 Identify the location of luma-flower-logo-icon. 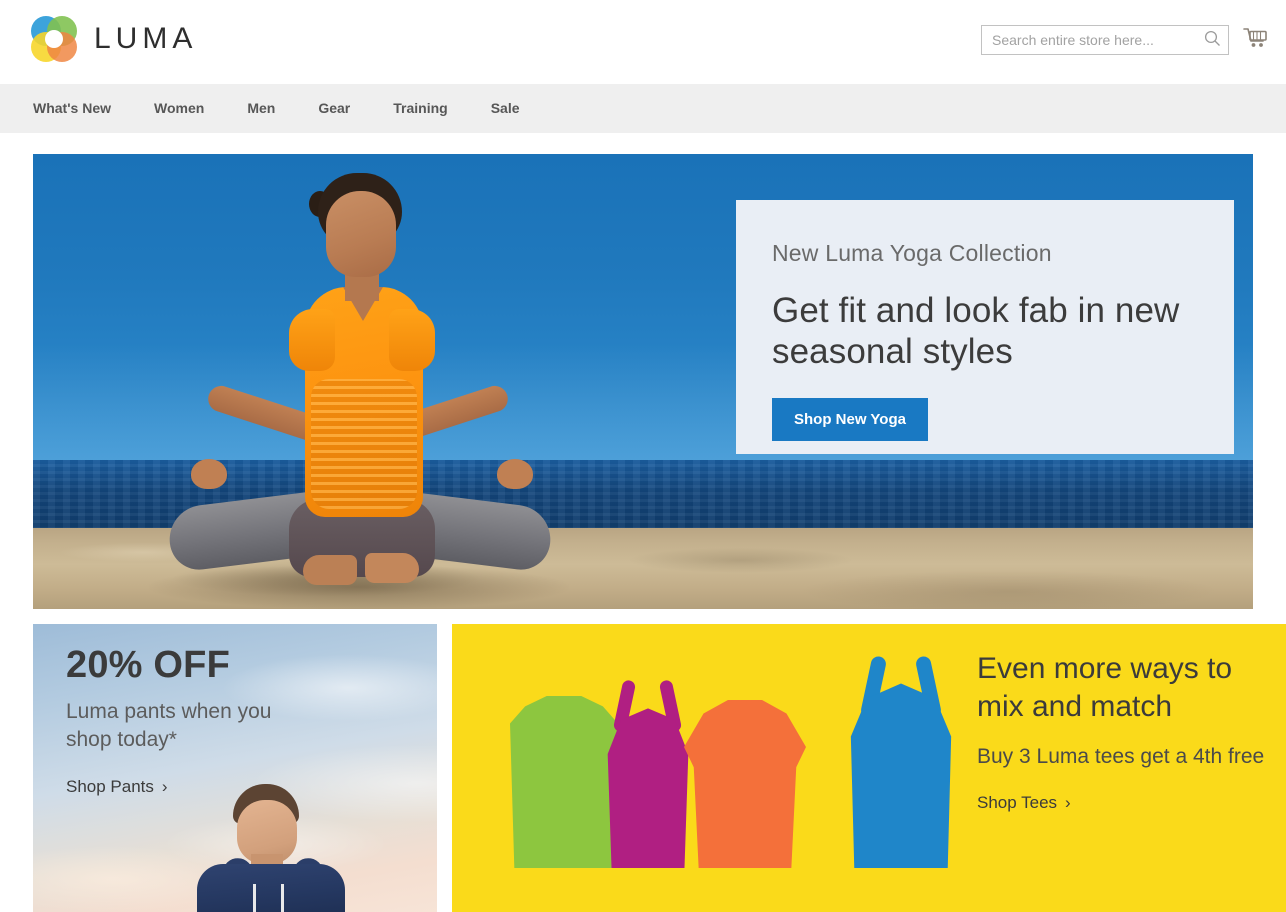
(54, 39).